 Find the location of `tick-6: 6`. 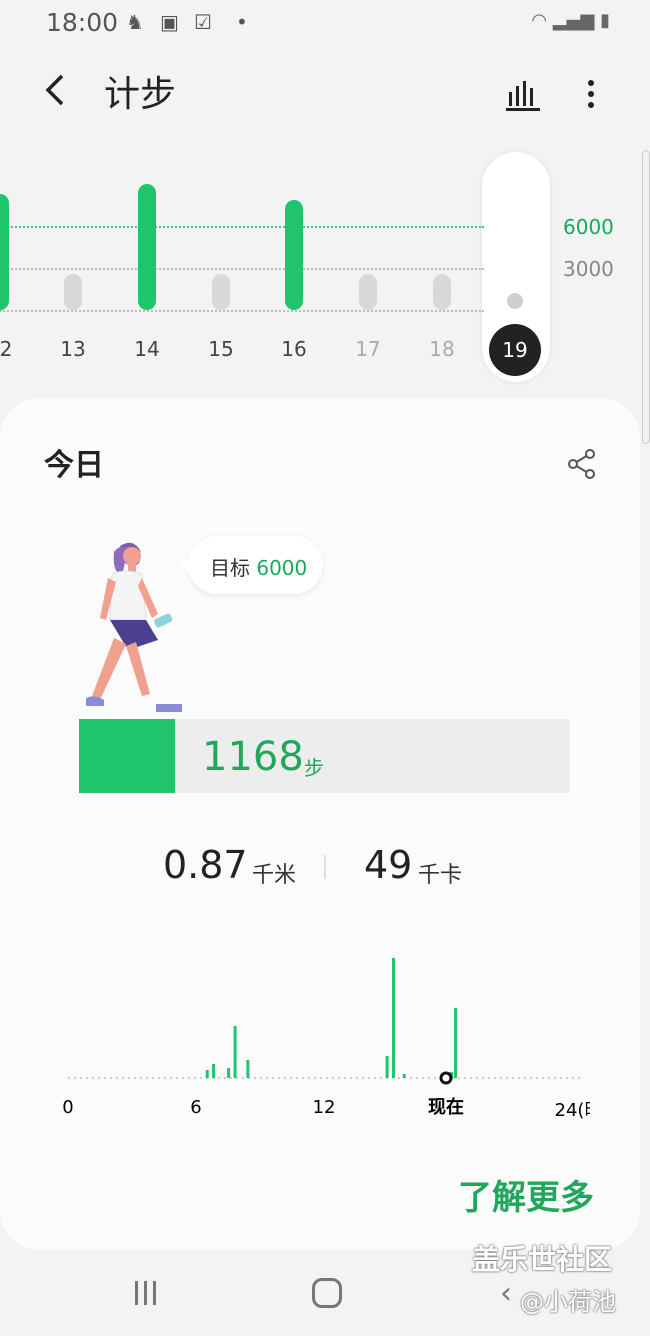

tick-6: 6 is located at coordinates (195, 1107).